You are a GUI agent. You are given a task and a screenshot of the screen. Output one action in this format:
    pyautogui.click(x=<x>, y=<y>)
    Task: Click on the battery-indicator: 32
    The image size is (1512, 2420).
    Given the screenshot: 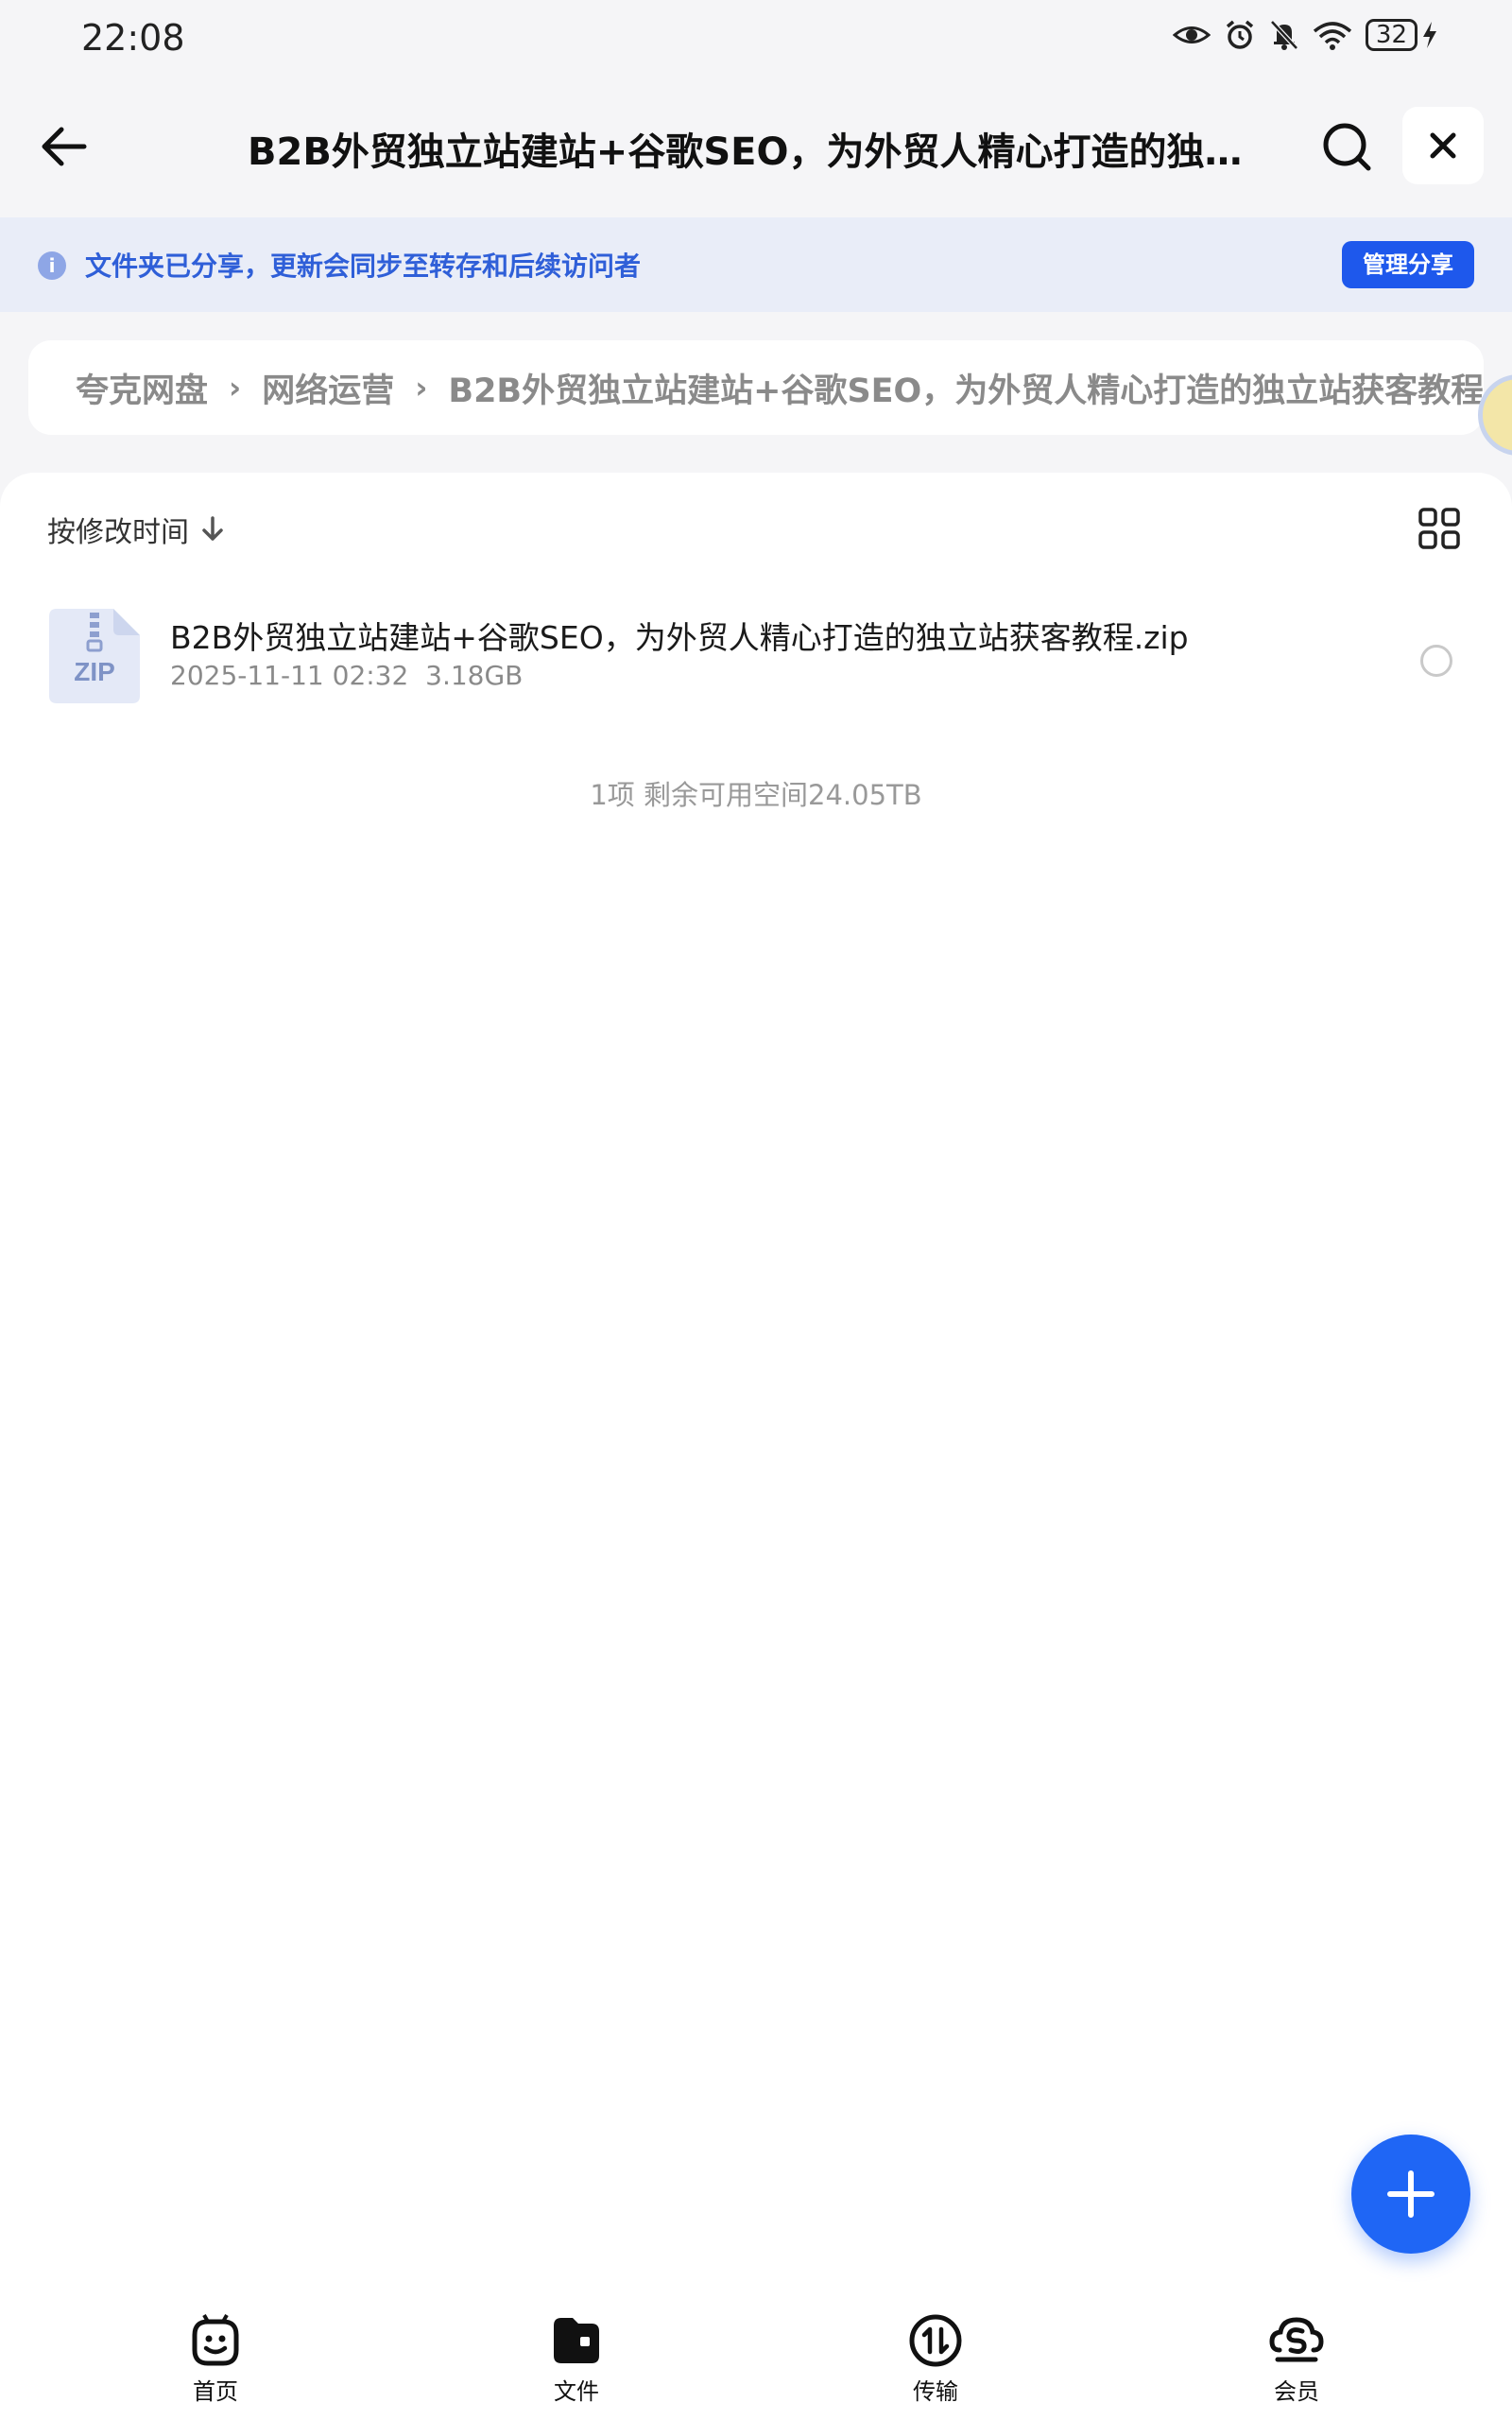 What is the action you would take?
    pyautogui.click(x=1401, y=35)
    